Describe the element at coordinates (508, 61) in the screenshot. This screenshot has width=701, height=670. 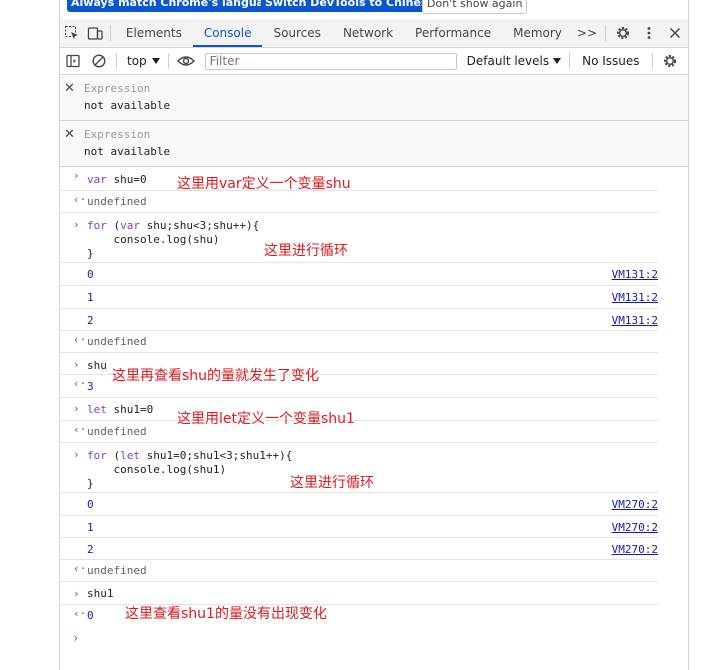
I see `log-levels-label: Default levels` at that location.